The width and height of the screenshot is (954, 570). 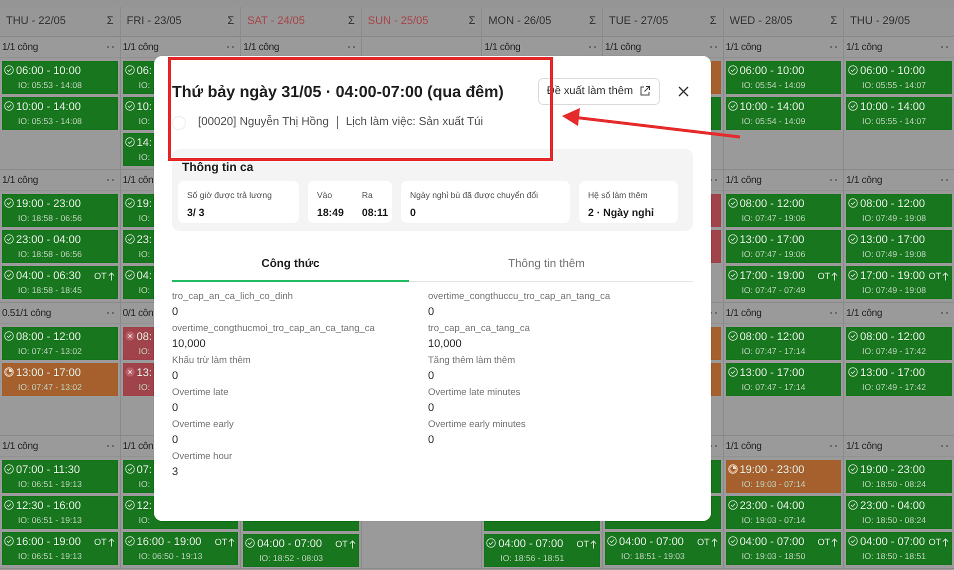 What do you see at coordinates (892, 542) in the screenshot?
I see `shift-time: 04:00 - 07:00` at bounding box center [892, 542].